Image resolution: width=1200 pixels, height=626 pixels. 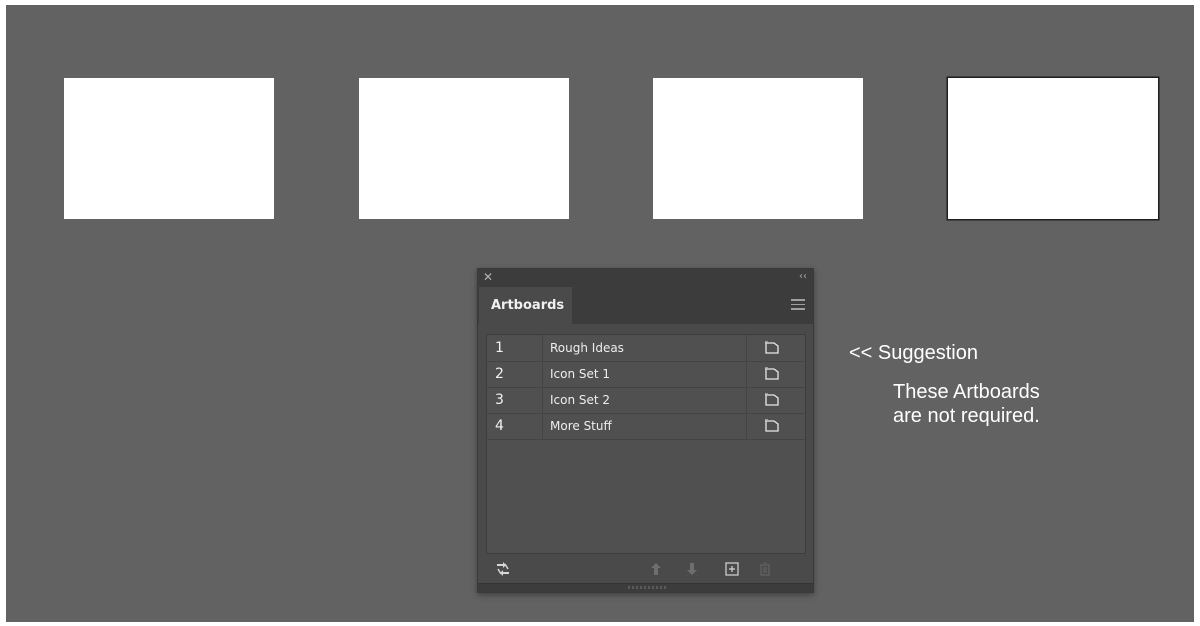 What do you see at coordinates (488, 277) in the screenshot?
I see `close-icon: ✕` at bounding box center [488, 277].